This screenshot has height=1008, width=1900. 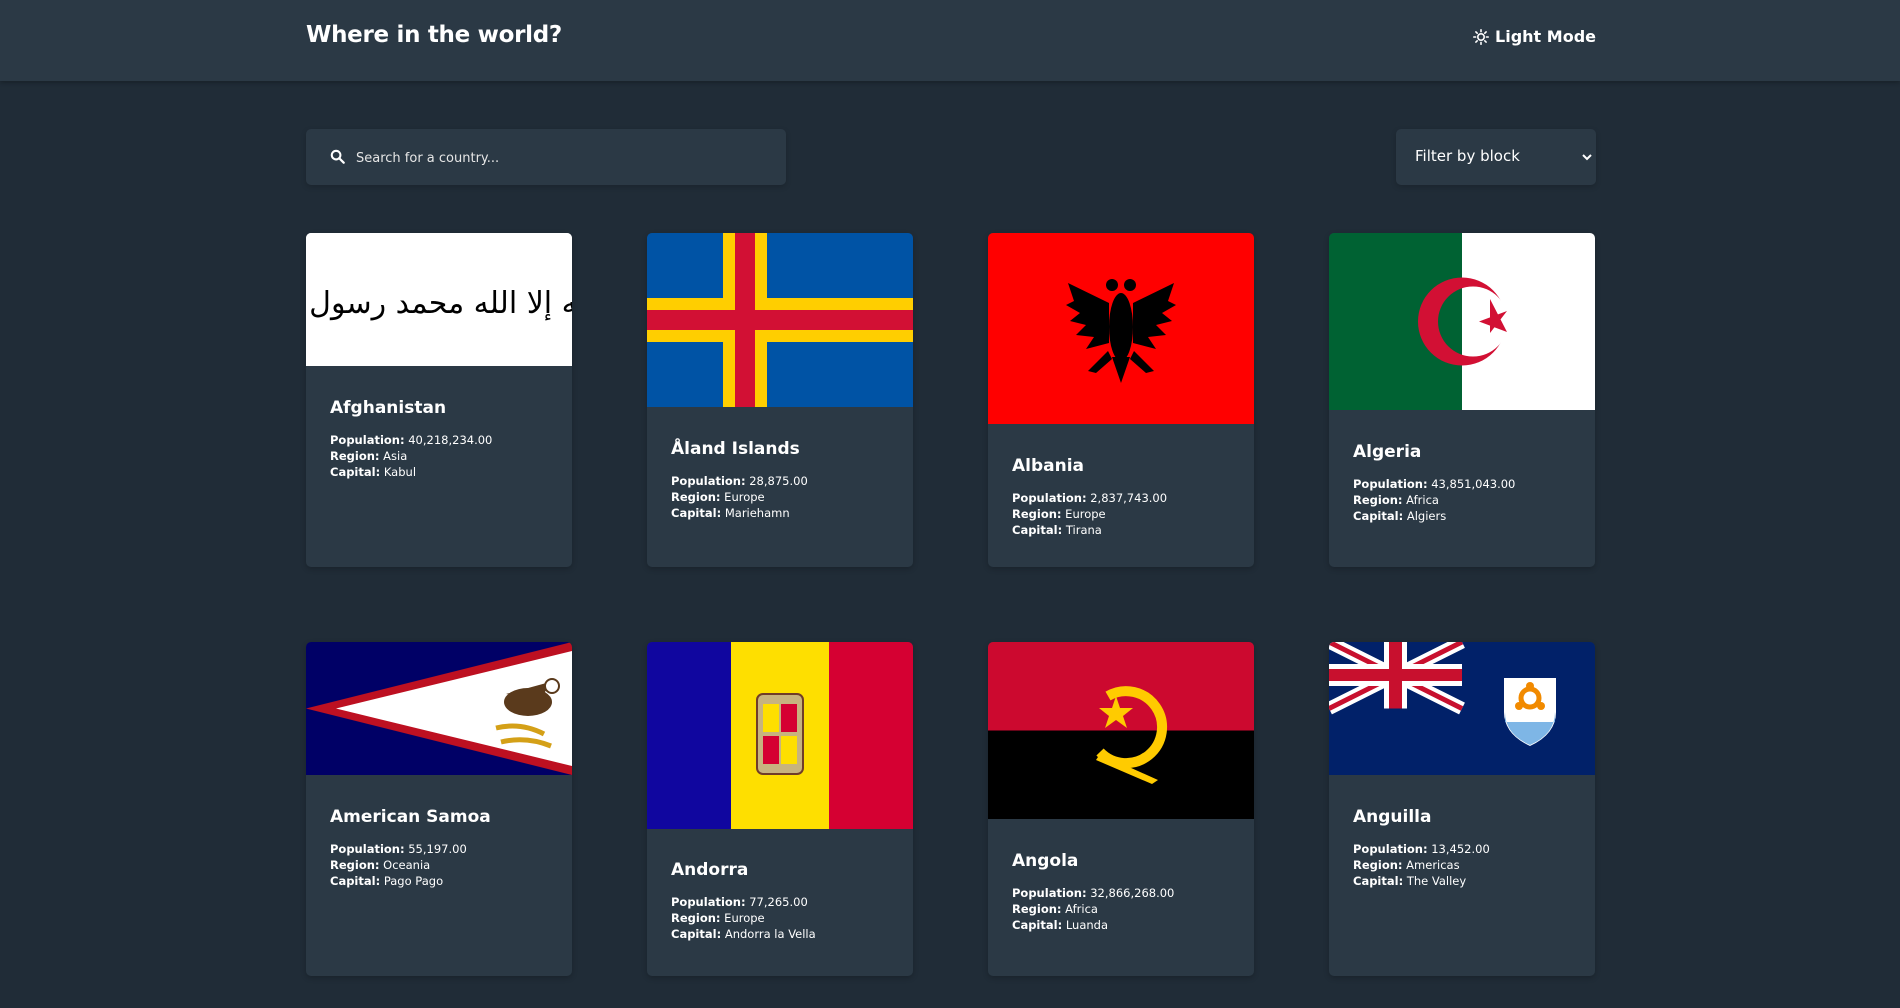 What do you see at coordinates (395, 456) in the screenshot?
I see `region-value: Asia` at bounding box center [395, 456].